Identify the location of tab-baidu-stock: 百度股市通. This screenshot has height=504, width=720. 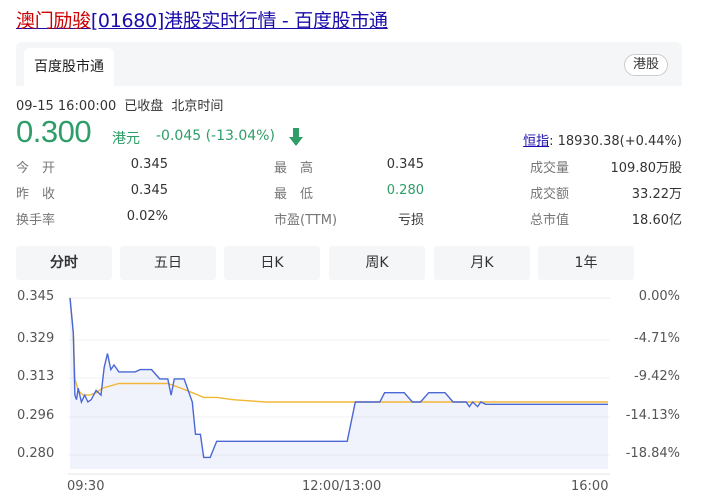
(69, 67).